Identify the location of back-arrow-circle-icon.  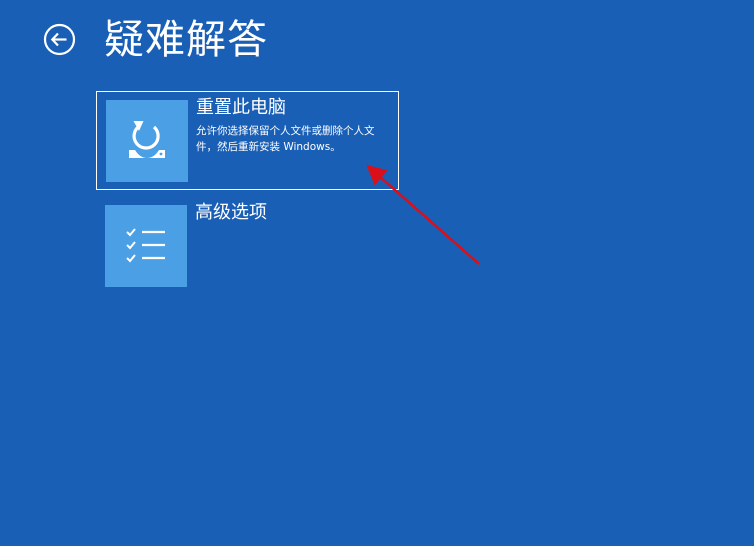
(59, 39).